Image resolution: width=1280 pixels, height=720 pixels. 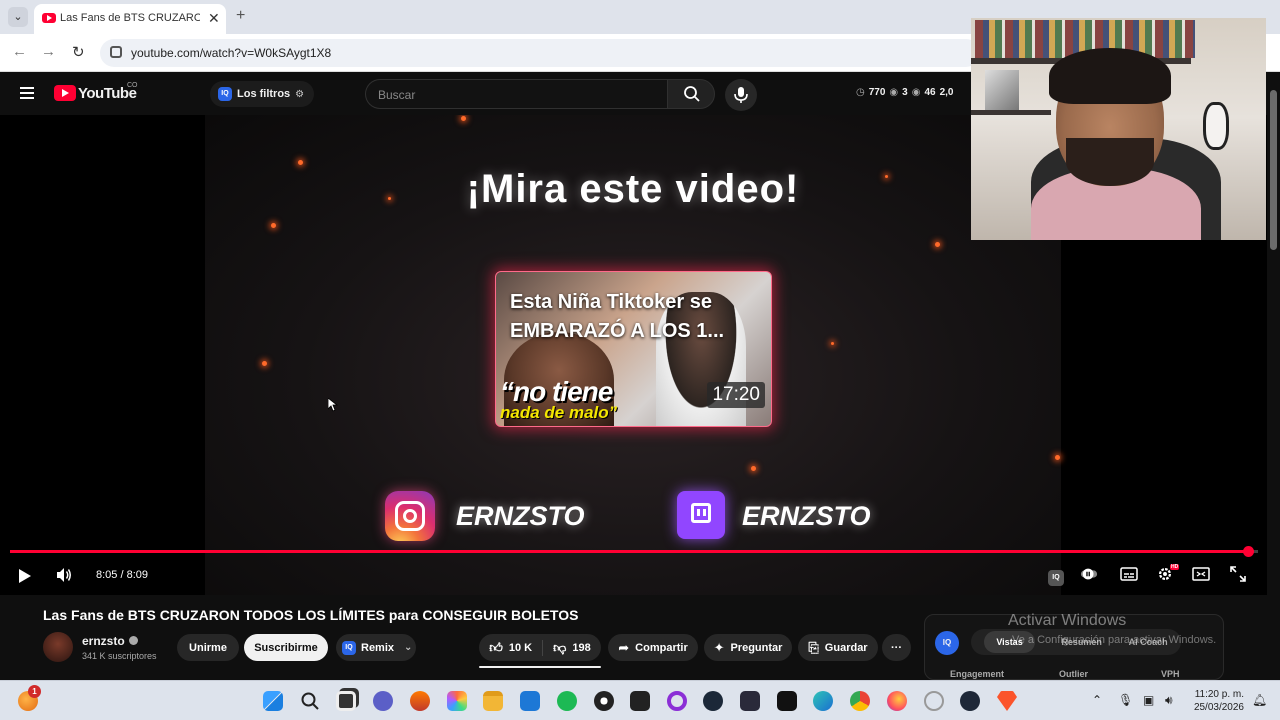 What do you see at coordinates (1148, 700) in the screenshot?
I see `network-icon: ▣` at bounding box center [1148, 700].